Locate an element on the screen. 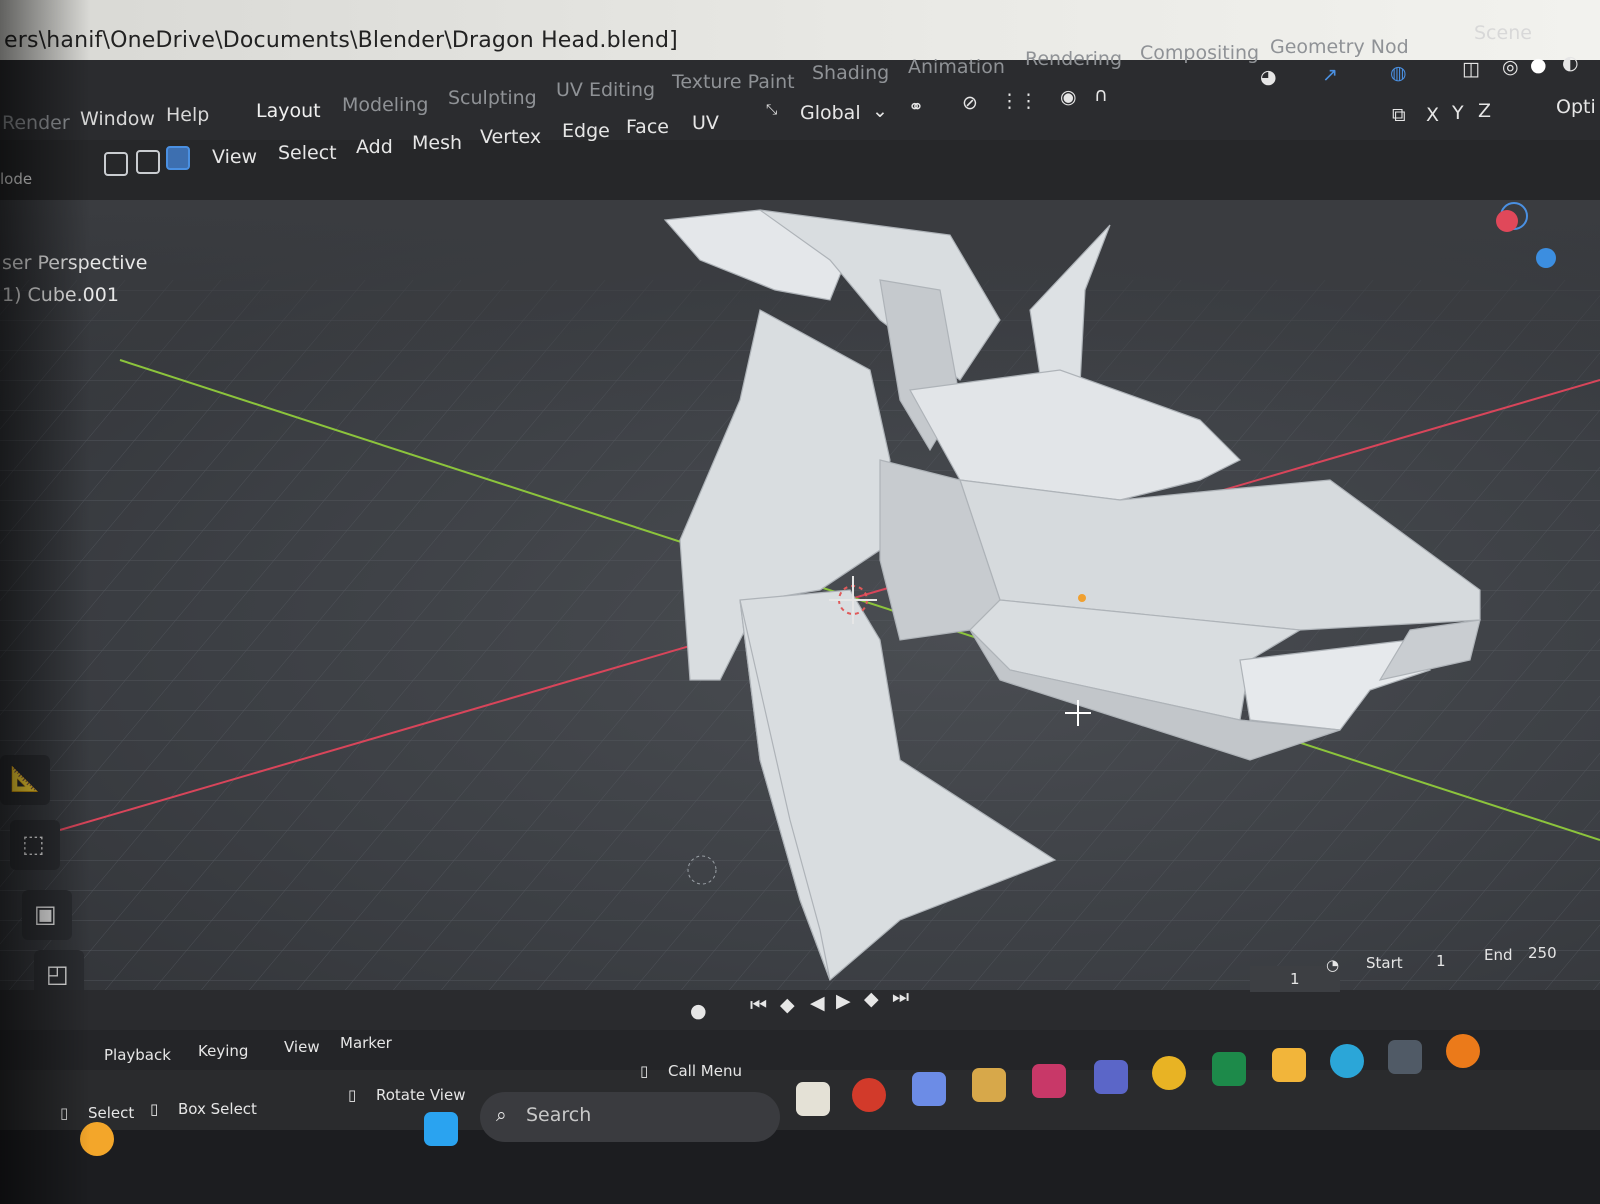  vertex-select-icon is located at coordinates (116, 164).